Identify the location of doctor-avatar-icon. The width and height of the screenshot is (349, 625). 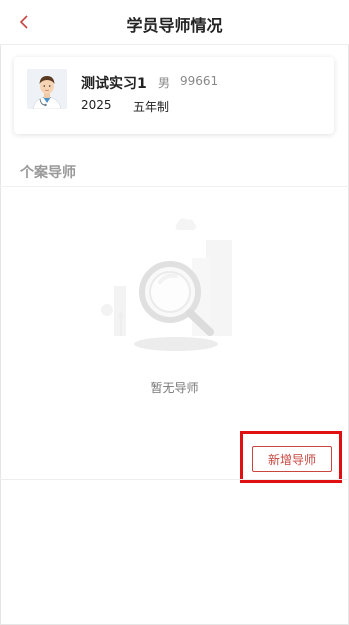
(47, 89).